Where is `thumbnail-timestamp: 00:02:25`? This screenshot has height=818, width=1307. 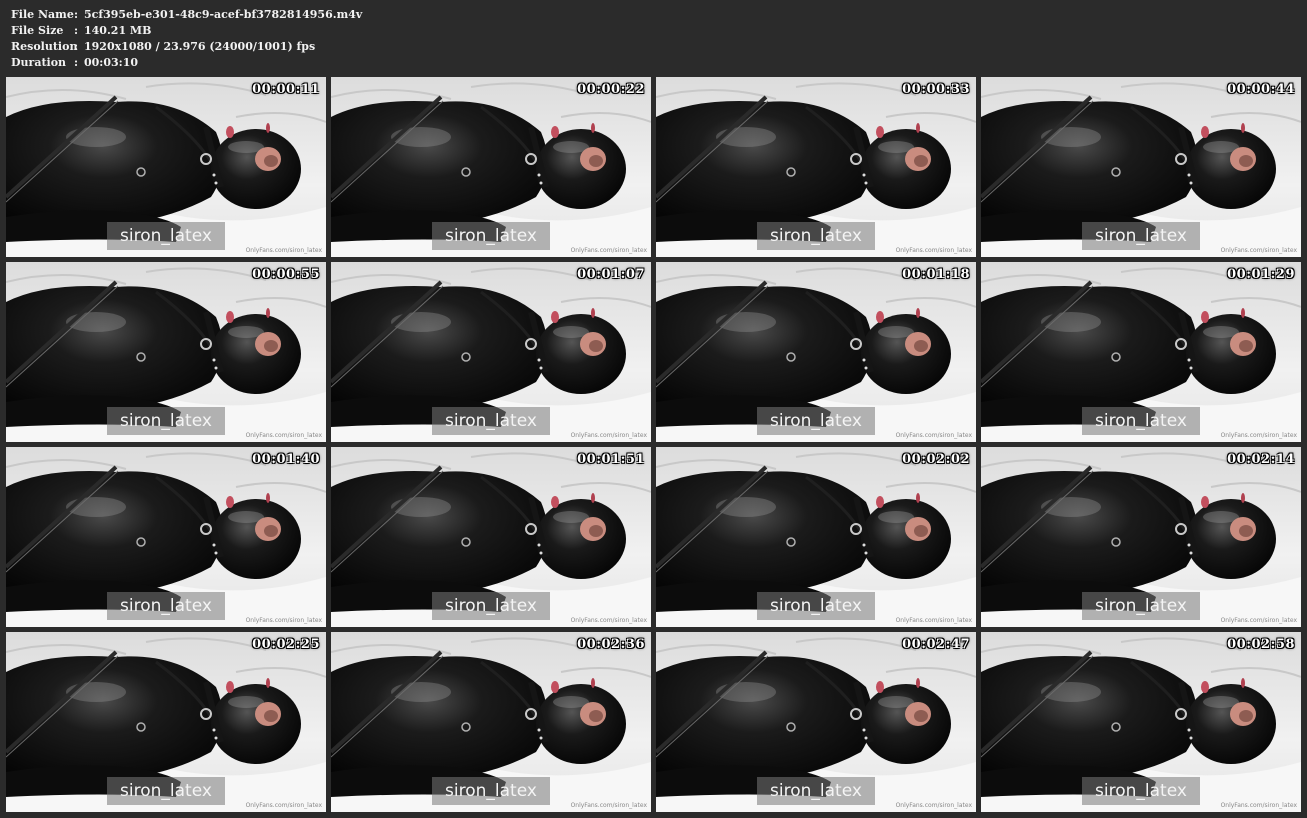
thumbnail-timestamp: 00:02:25 is located at coordinates (286, 644).